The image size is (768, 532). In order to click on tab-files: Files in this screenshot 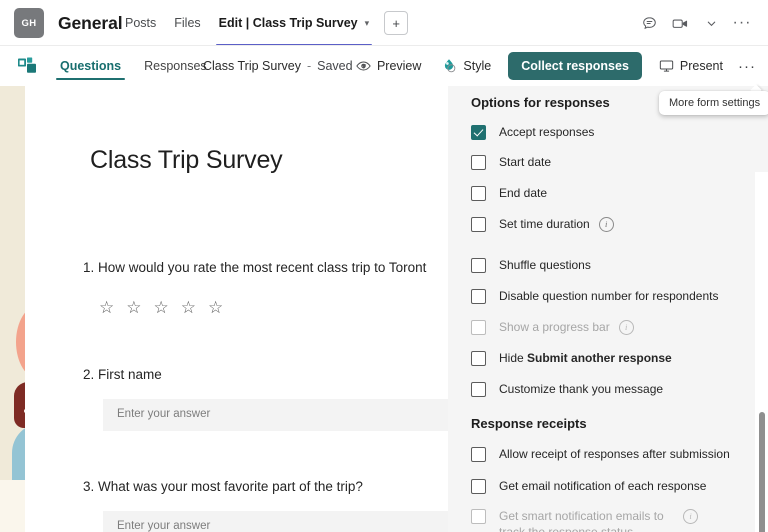, I will do `click(187, 23)`.